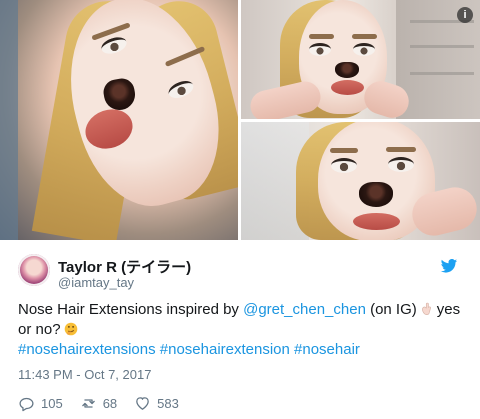 The image size is (480, 419). I want to click on tweet-actions: 105 68 583, so click(98, 403).